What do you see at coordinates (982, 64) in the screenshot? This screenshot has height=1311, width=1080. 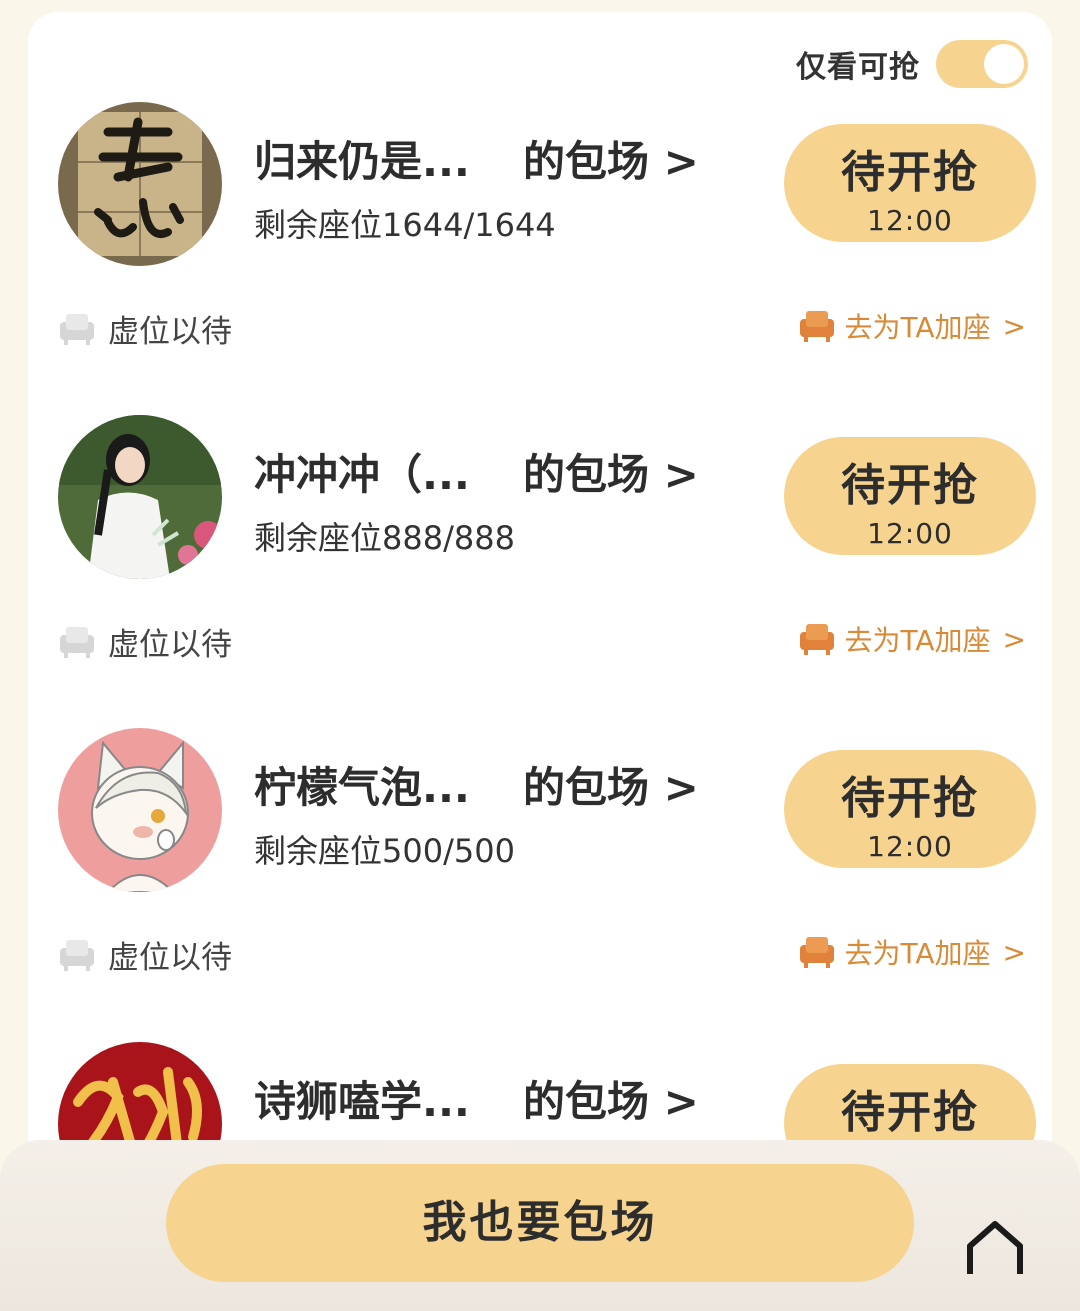 I see `filter-toggle` at bounding box center [982, 64].